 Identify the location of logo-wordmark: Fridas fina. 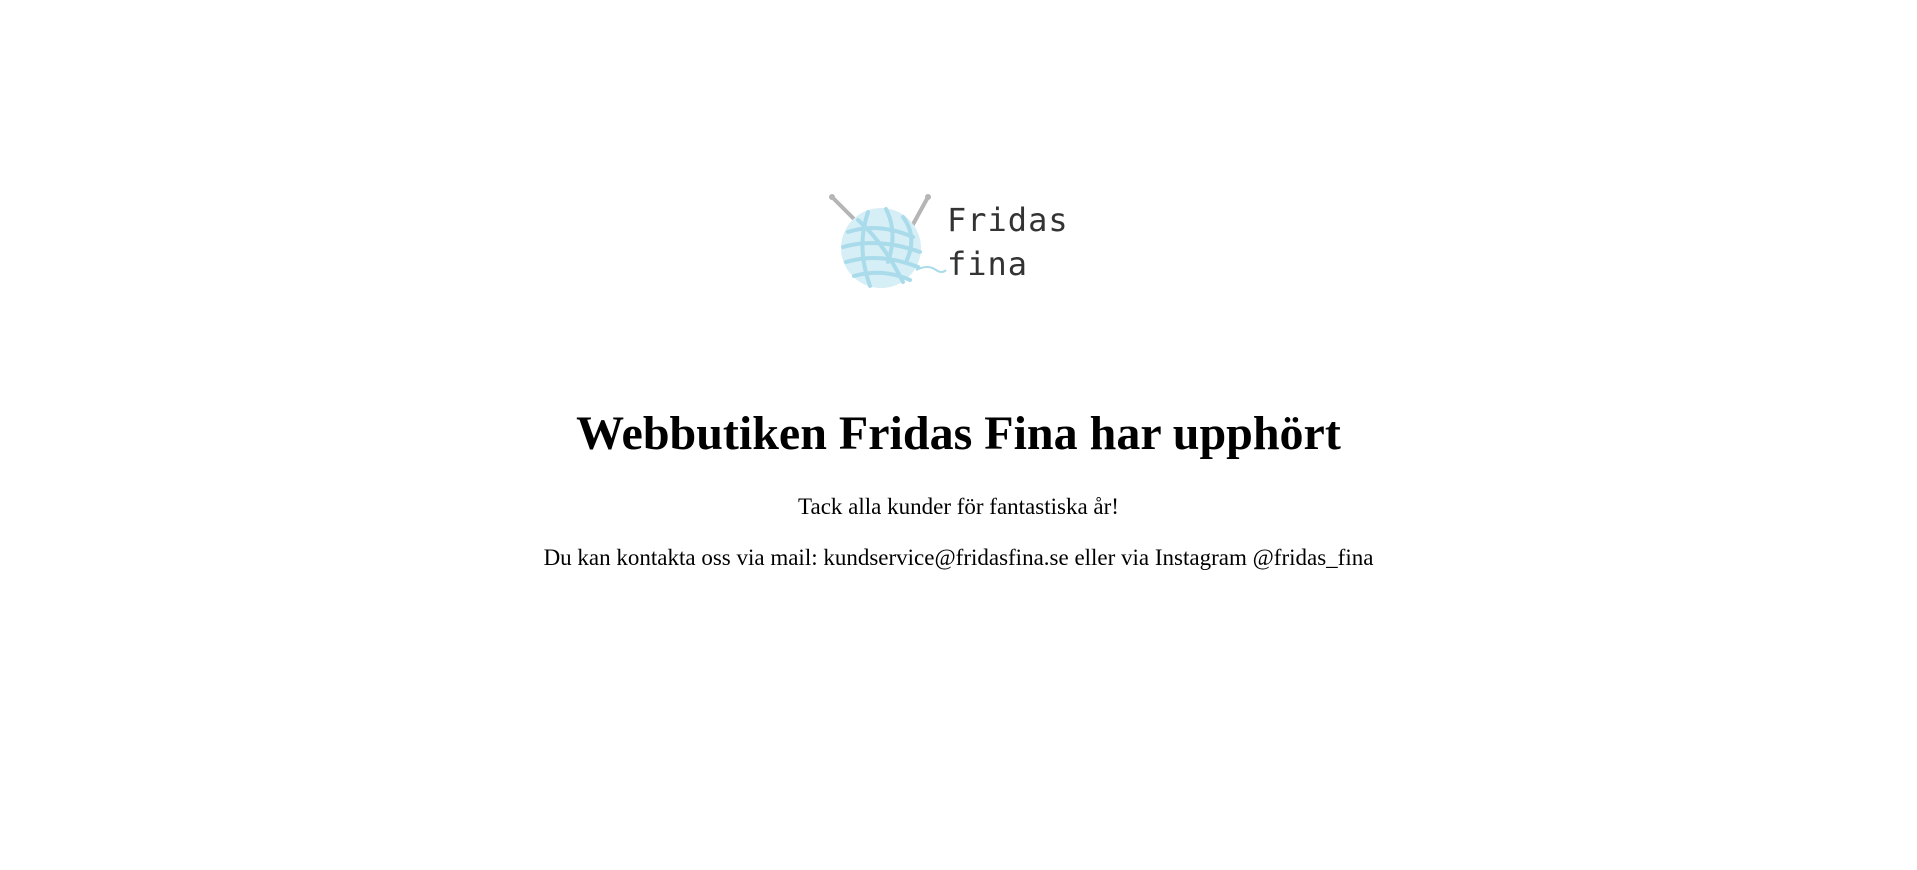
(1008, 242).